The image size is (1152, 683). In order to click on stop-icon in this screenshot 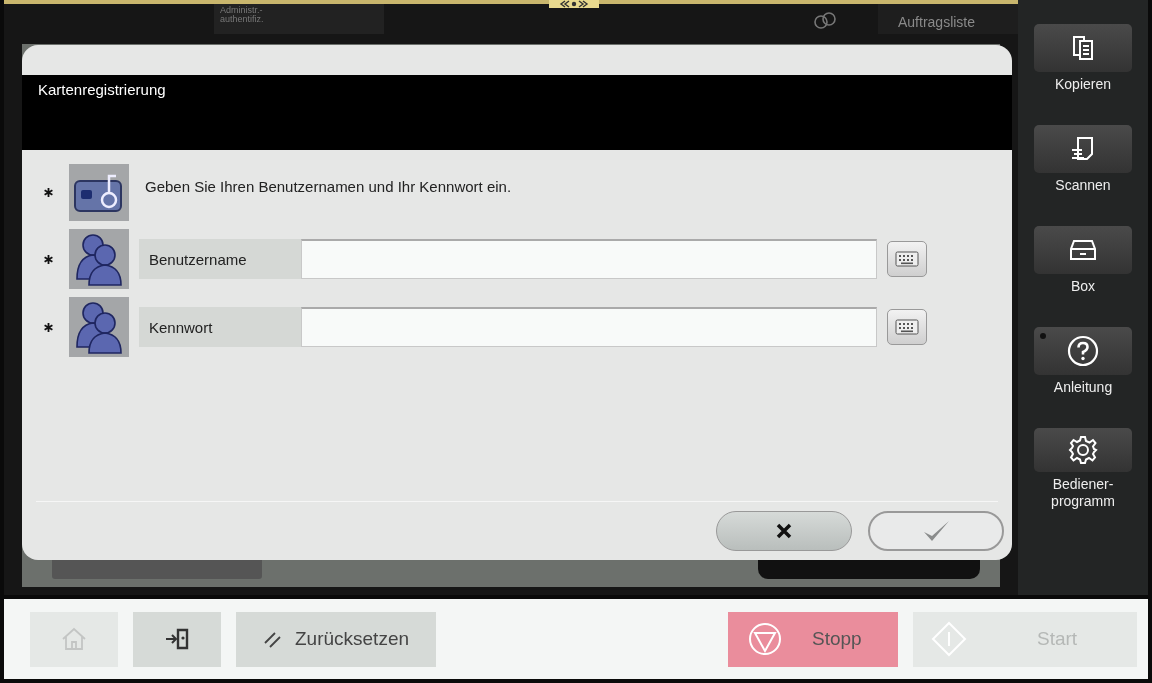, I will do `click(765, 639)`.